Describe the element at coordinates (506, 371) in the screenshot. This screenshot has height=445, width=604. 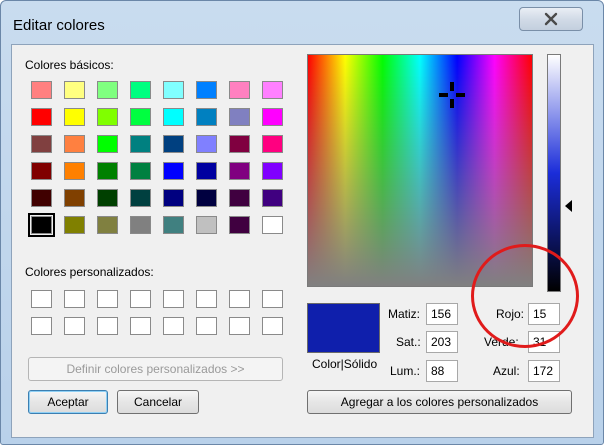
I see `blue-label: Azul:` at that location.